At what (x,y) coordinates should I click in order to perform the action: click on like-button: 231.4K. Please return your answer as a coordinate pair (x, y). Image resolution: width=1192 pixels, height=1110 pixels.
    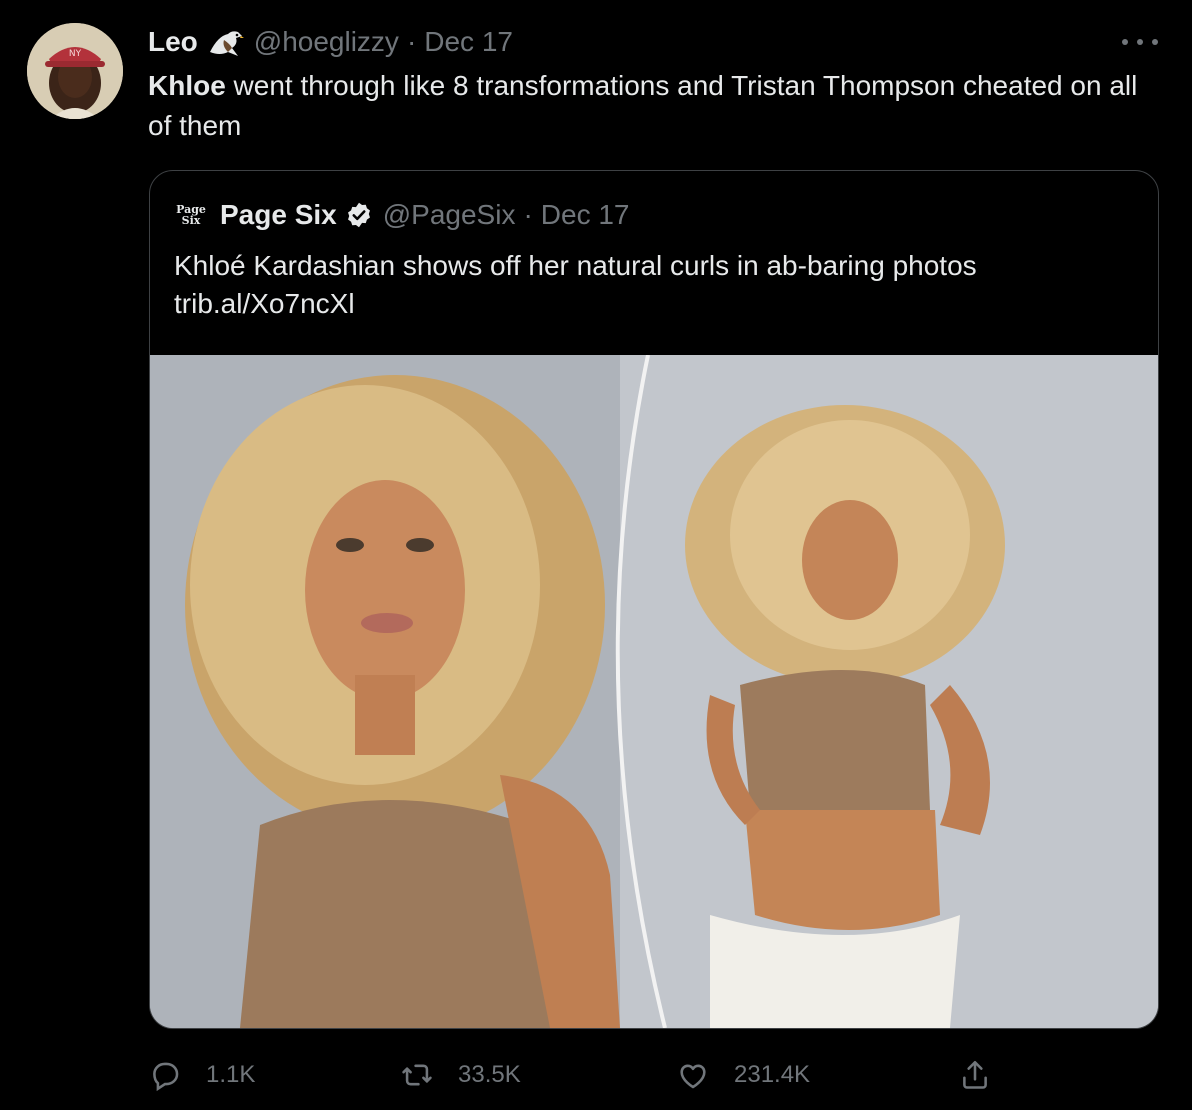
    Looking at the image, I should click on (743, 1075).